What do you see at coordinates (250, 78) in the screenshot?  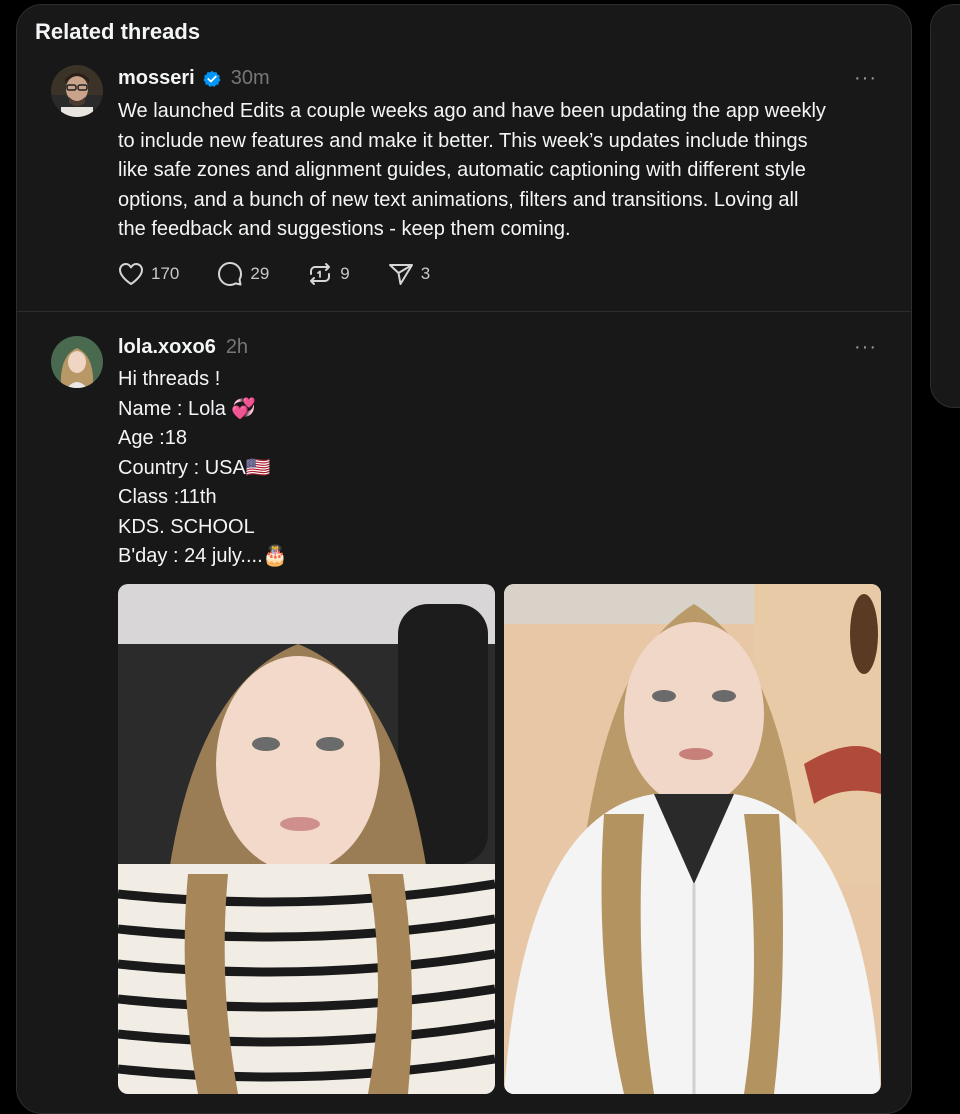 I see `post-time: 30m` at bounding box center [250, 78].